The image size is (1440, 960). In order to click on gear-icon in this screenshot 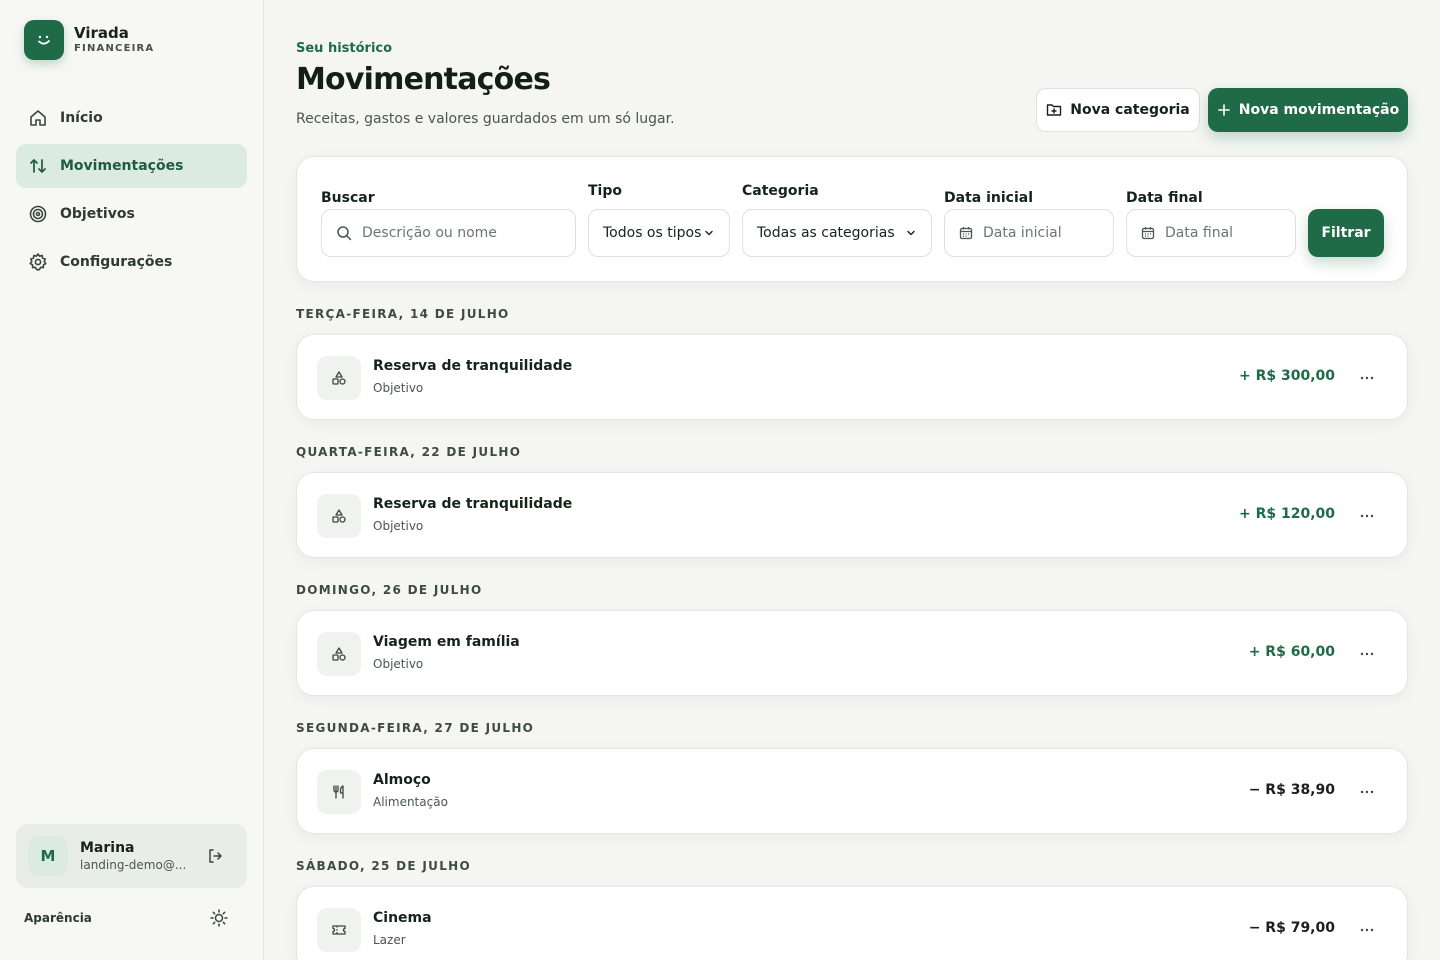, I will do `click(38, 262)`.